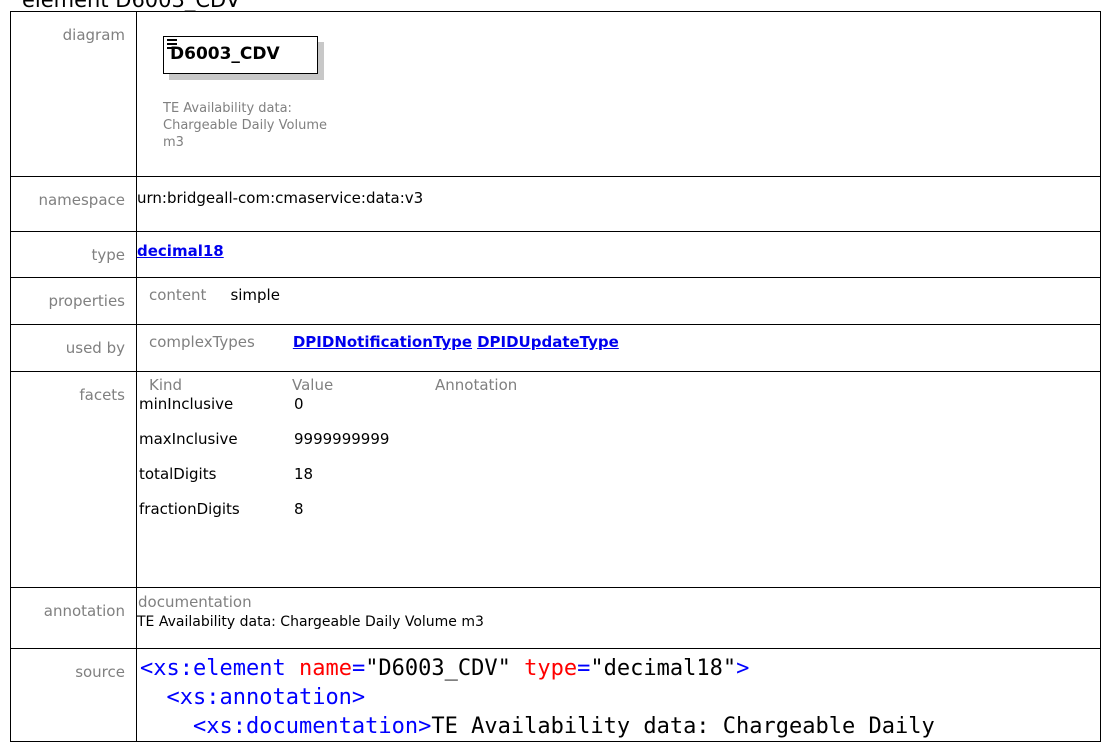 This screenshot has height=742, width=1102. Describe the element at coordinates (221, 404) in the screenshot. I see `facet-row: minInclusive 0` at that location.